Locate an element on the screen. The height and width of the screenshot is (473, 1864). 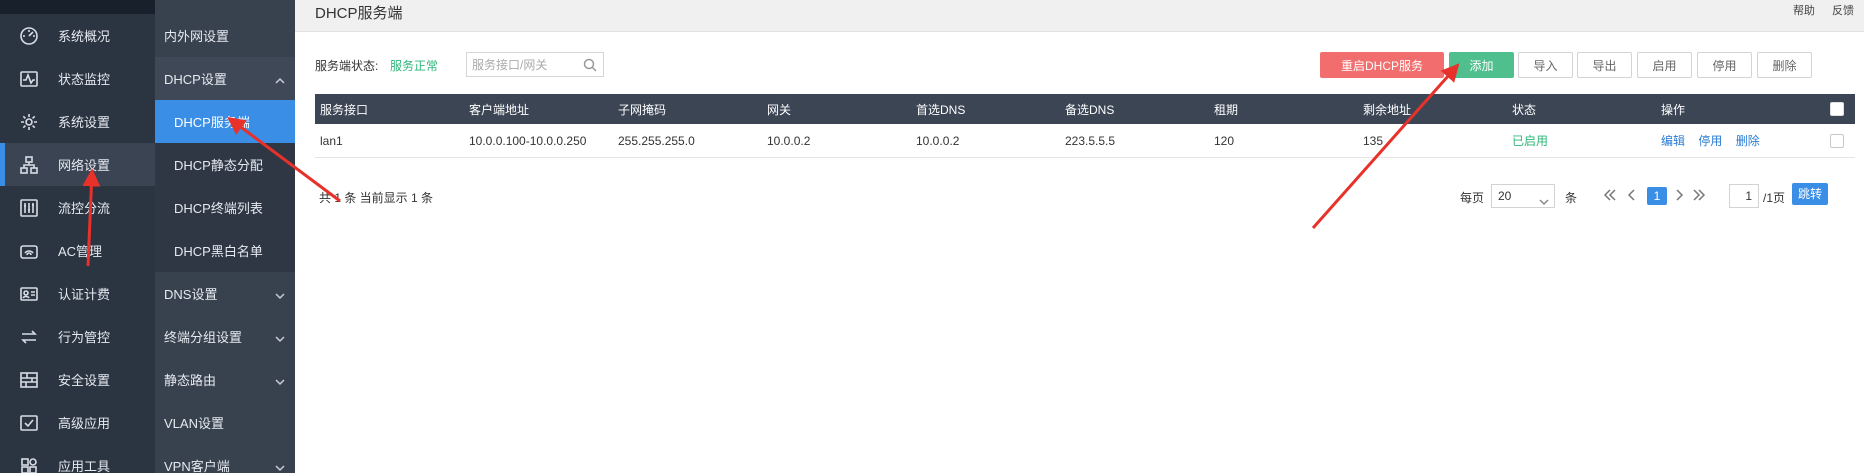
column-header: 备选DNS is located at coordinates (1090, 109).